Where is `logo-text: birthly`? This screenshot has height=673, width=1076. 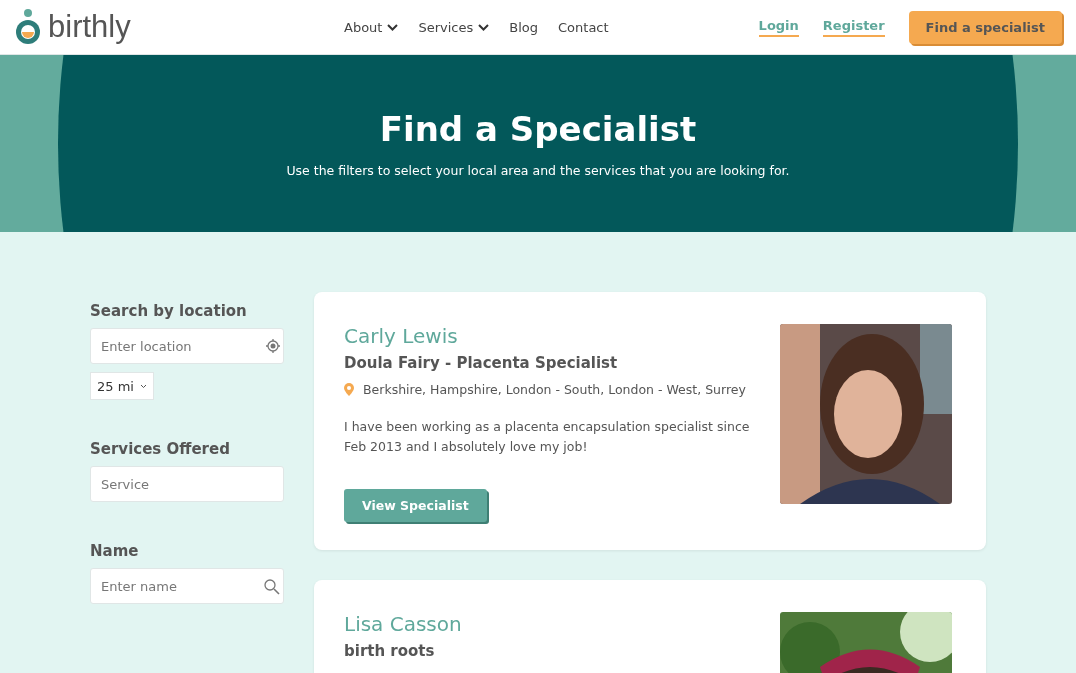
logo-text: birthly is located at coordinates (89, 27).